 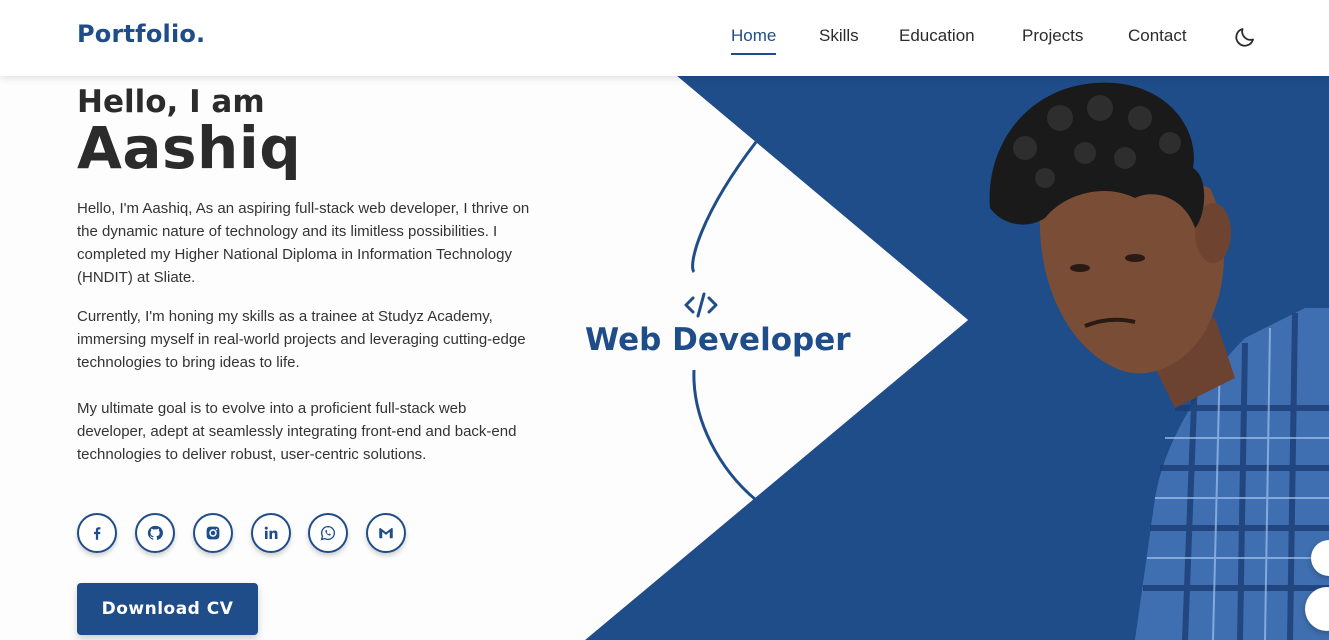 I want to click on linkedin-link, so click(x=271, y=533).